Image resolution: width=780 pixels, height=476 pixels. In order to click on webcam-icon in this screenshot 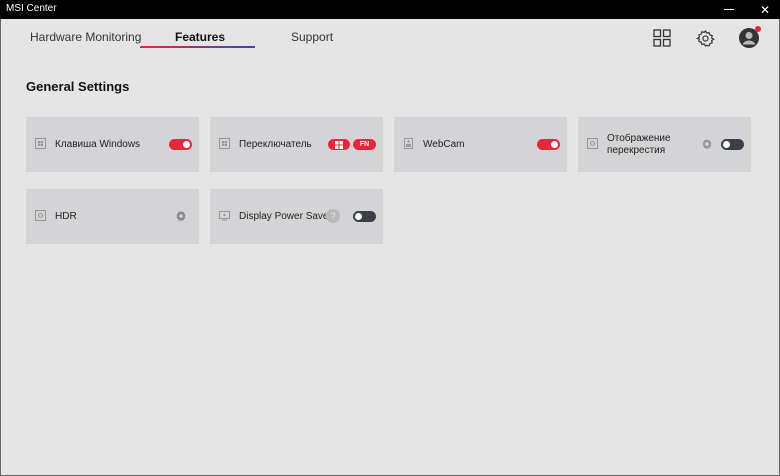, I will do `click(408, 143)`.